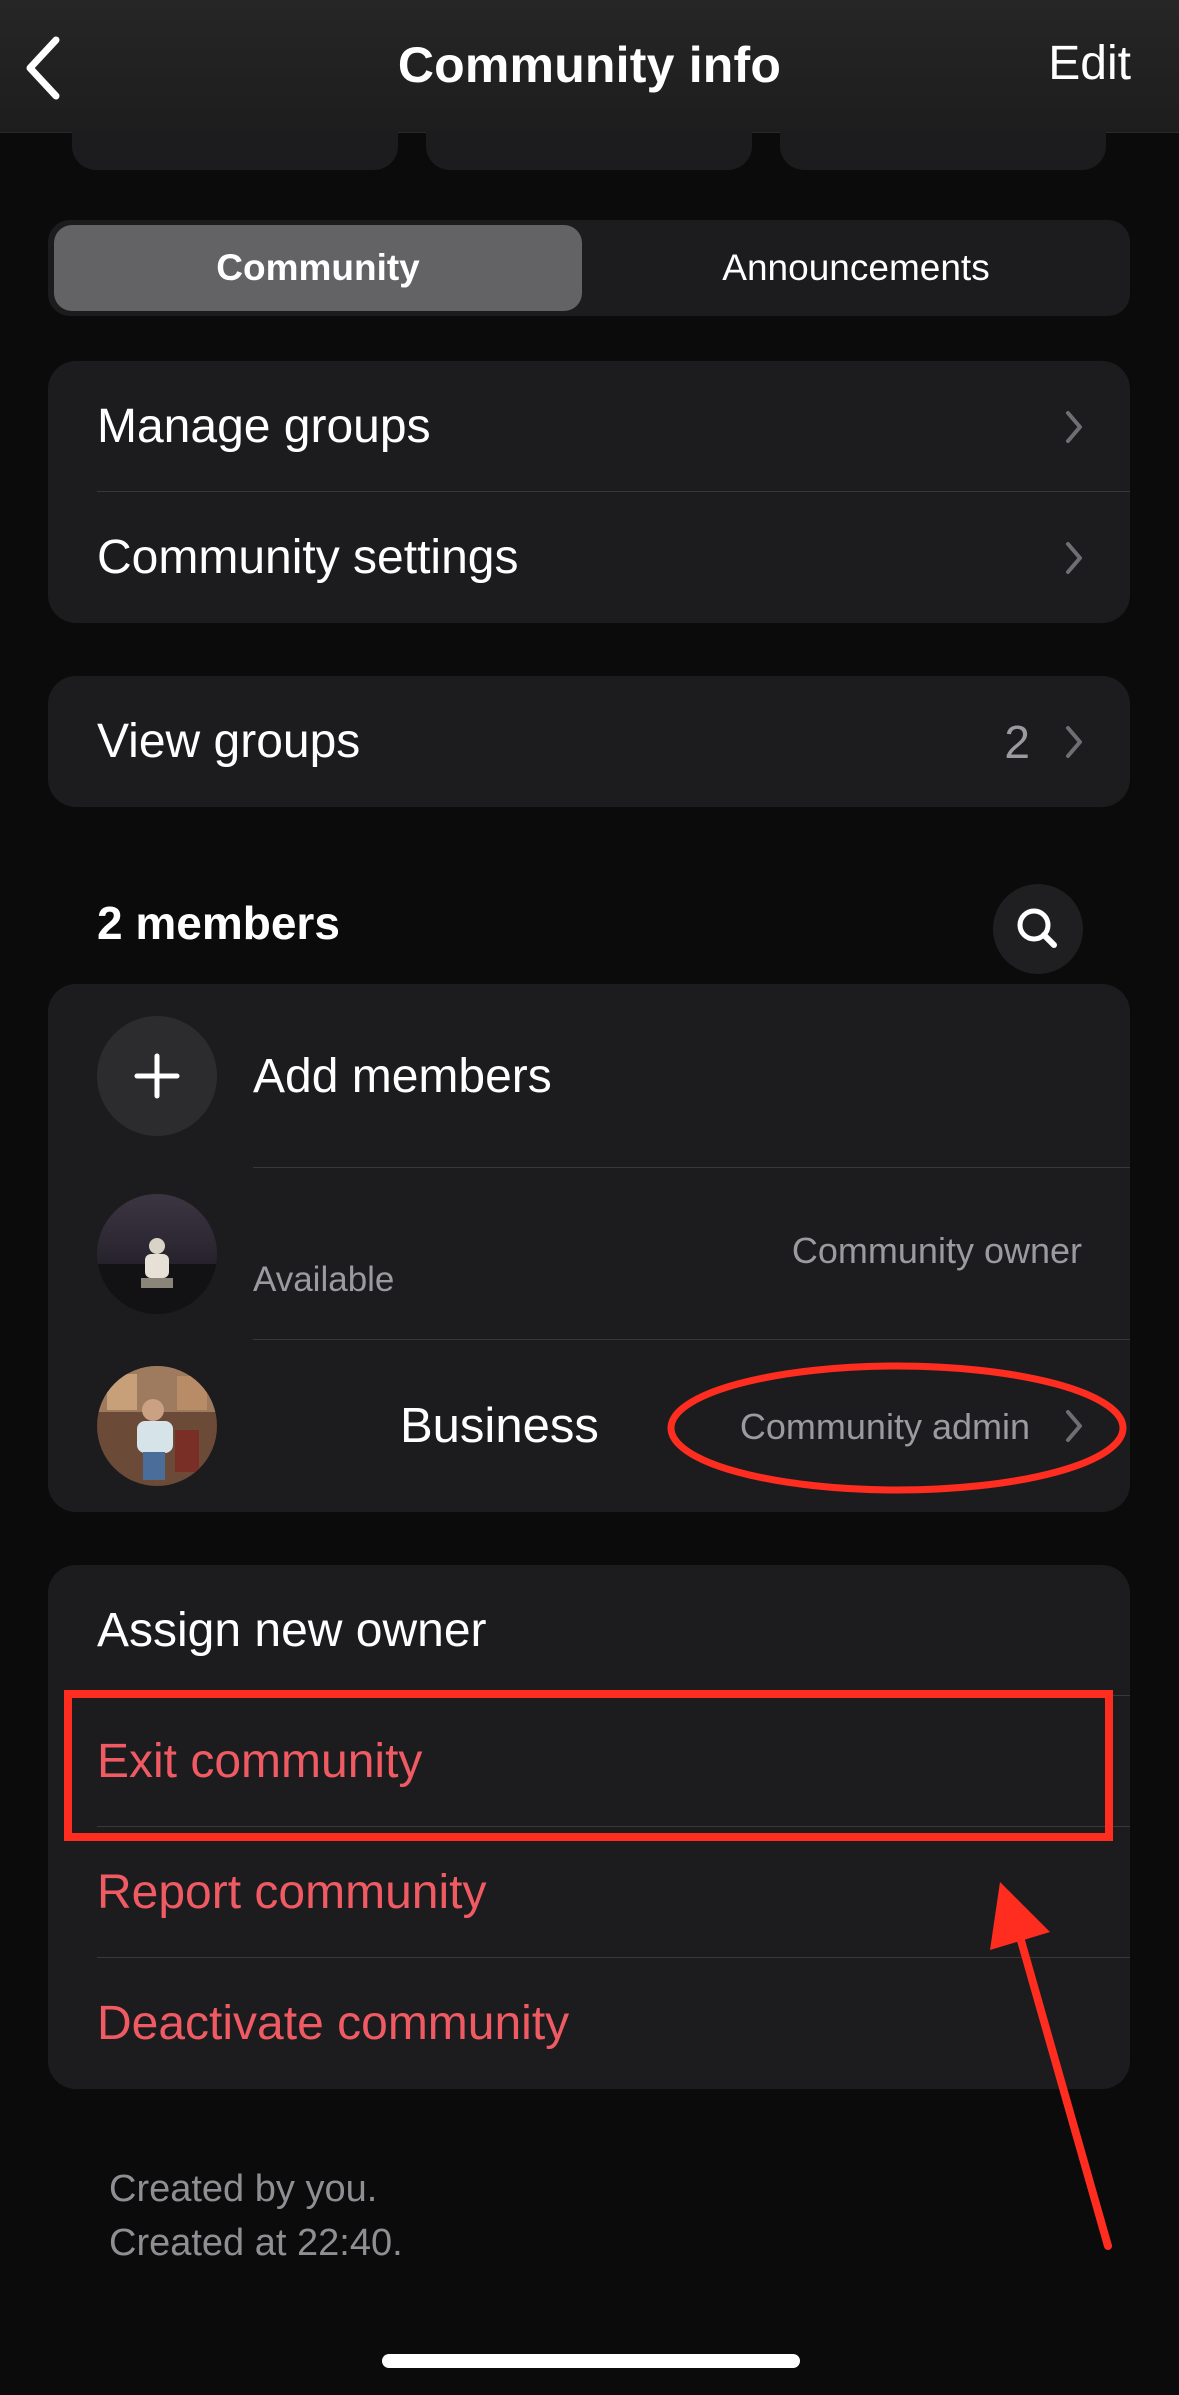 The height and width of the screenshot is (2395, 1179). Describe the element at coordinates (589, 426) in the screenshot. I see `manage-groups-row: Manage groups` at that location.